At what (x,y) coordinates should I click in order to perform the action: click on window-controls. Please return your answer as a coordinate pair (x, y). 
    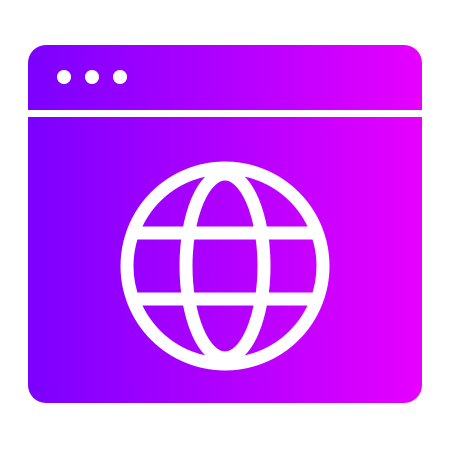
    Looking at the image, I should click on (92, 77).